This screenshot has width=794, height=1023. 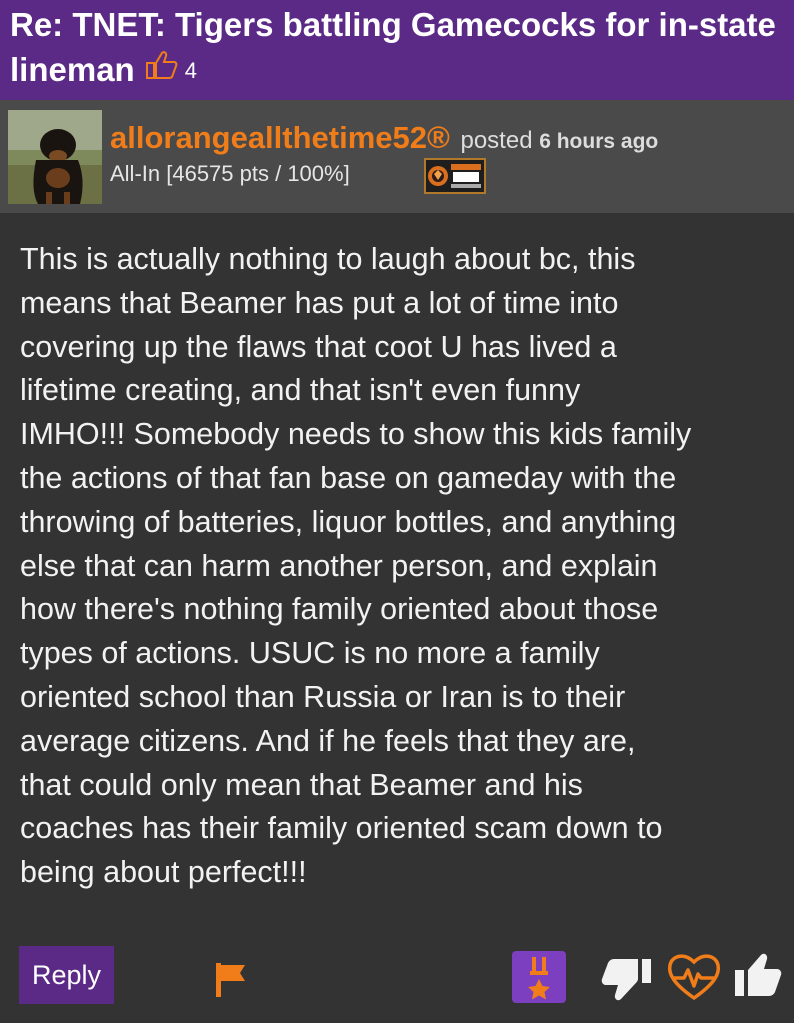 I want to click on like-icon, so click(x=162, y=68).